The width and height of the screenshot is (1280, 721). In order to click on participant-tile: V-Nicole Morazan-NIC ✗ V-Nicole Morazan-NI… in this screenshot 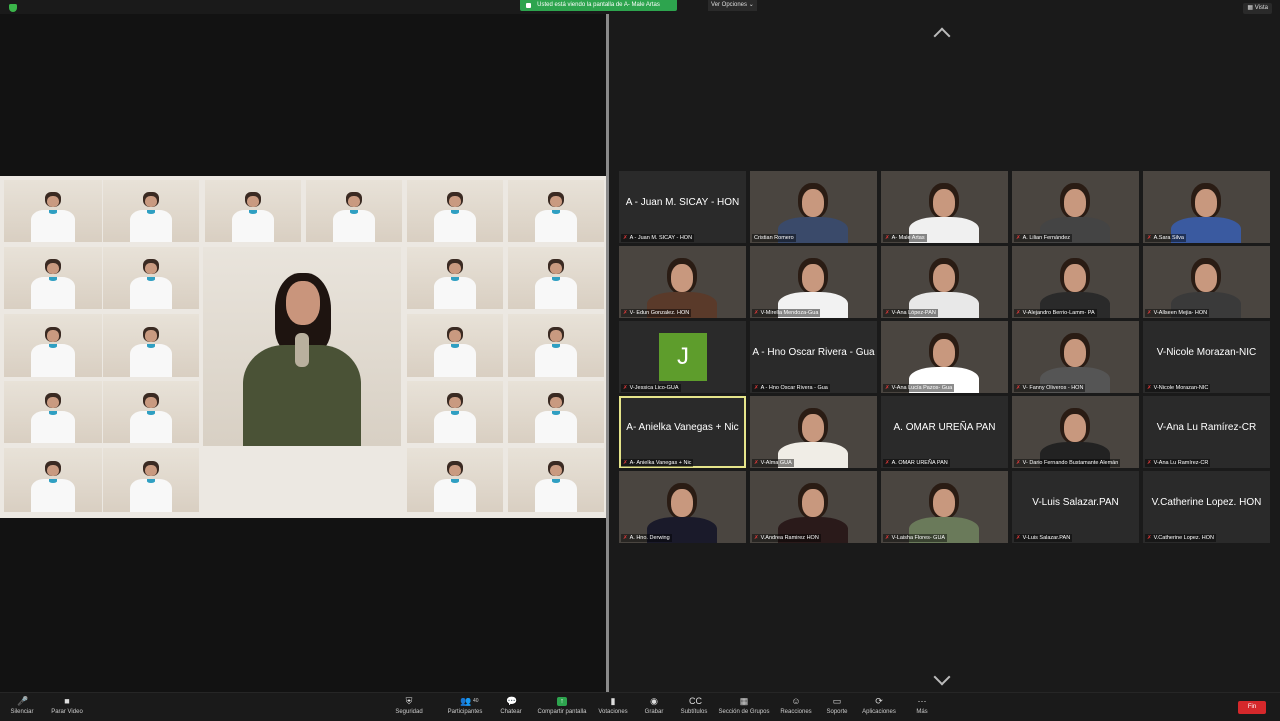, I will do `click(1206, 357)`.